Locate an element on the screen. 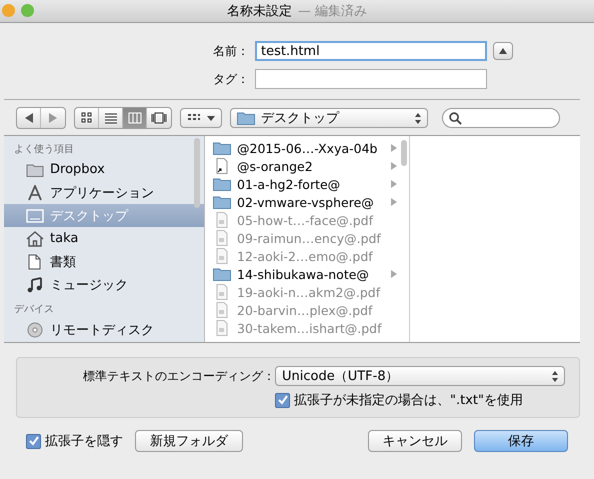  checkbox-label: 拡張子を隠す is located at coordinates (84, 441).